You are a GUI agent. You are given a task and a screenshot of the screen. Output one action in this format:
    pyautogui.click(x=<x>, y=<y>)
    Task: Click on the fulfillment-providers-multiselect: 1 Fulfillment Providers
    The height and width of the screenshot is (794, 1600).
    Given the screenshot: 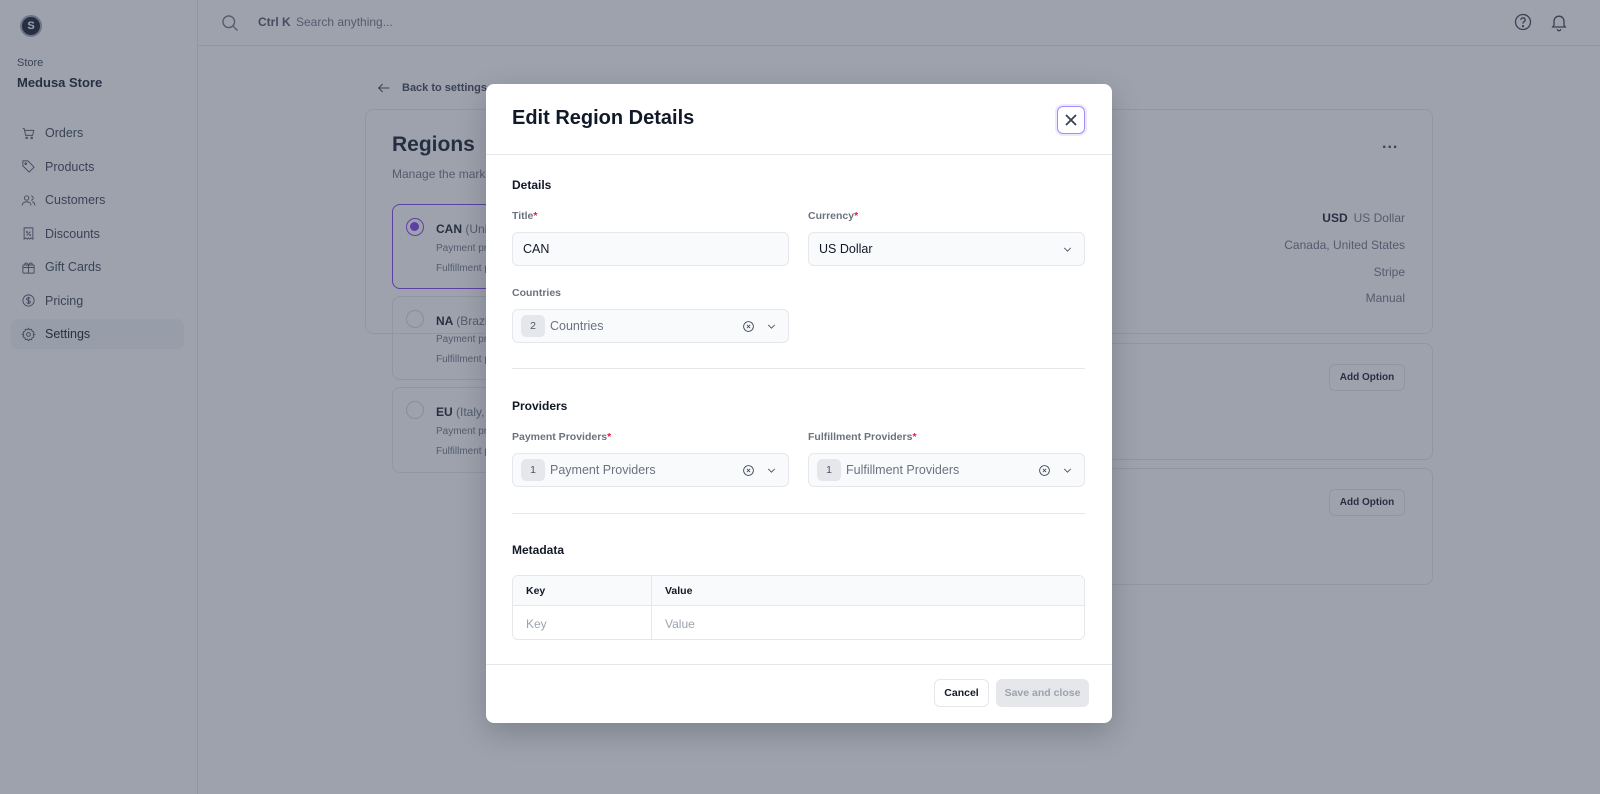 What is the action you would take?
    pyautogui.click(x=946, y=470)
    